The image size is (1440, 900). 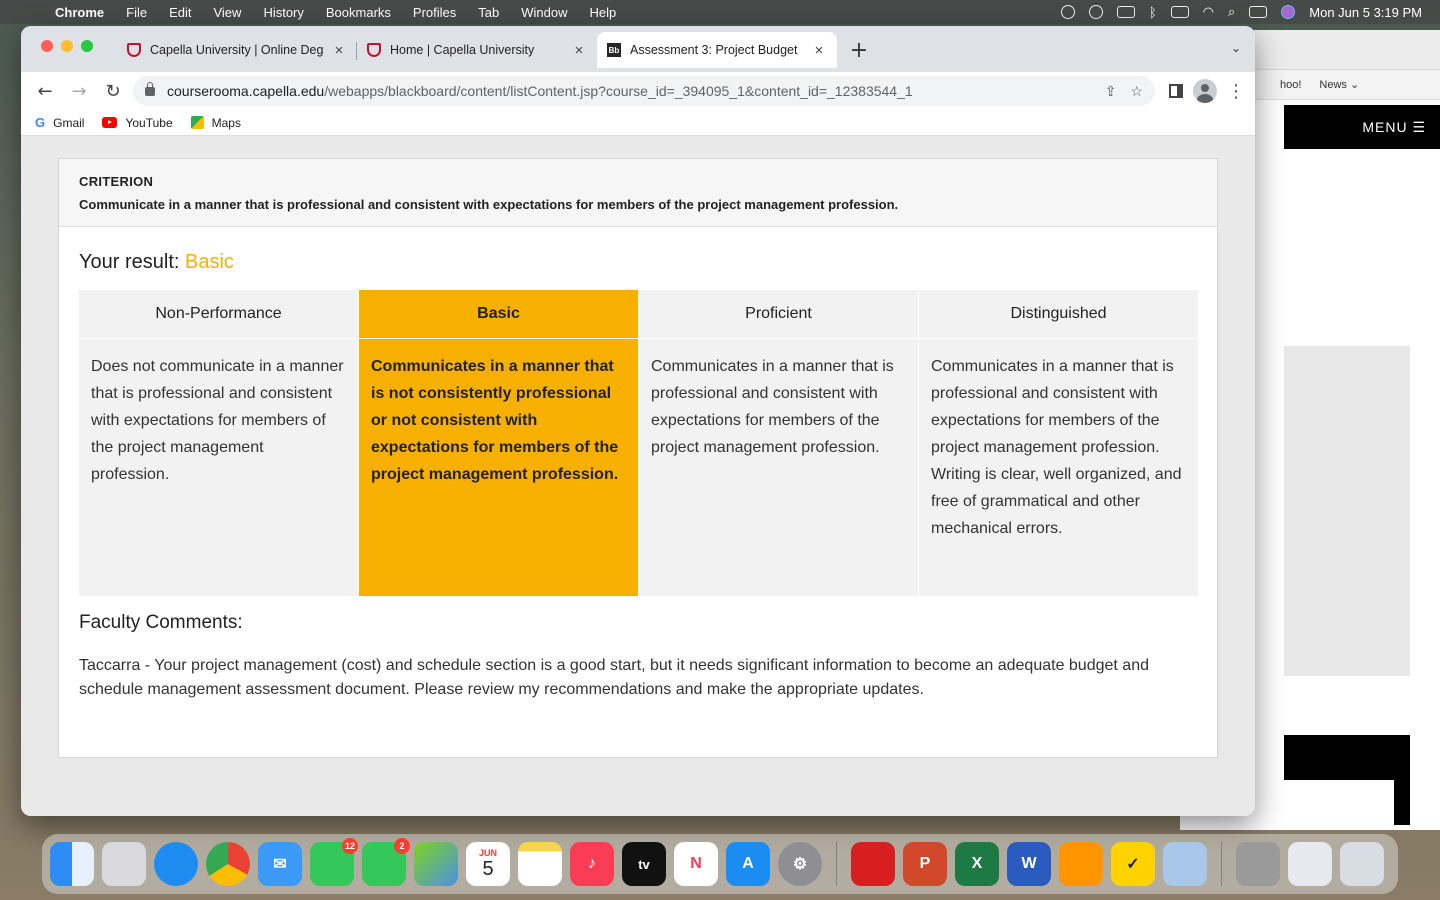 What do you see at coordinates (434, 12) in the screenshot?
I see `menu-profiles: Profiles` at bounding box center [434, 12].